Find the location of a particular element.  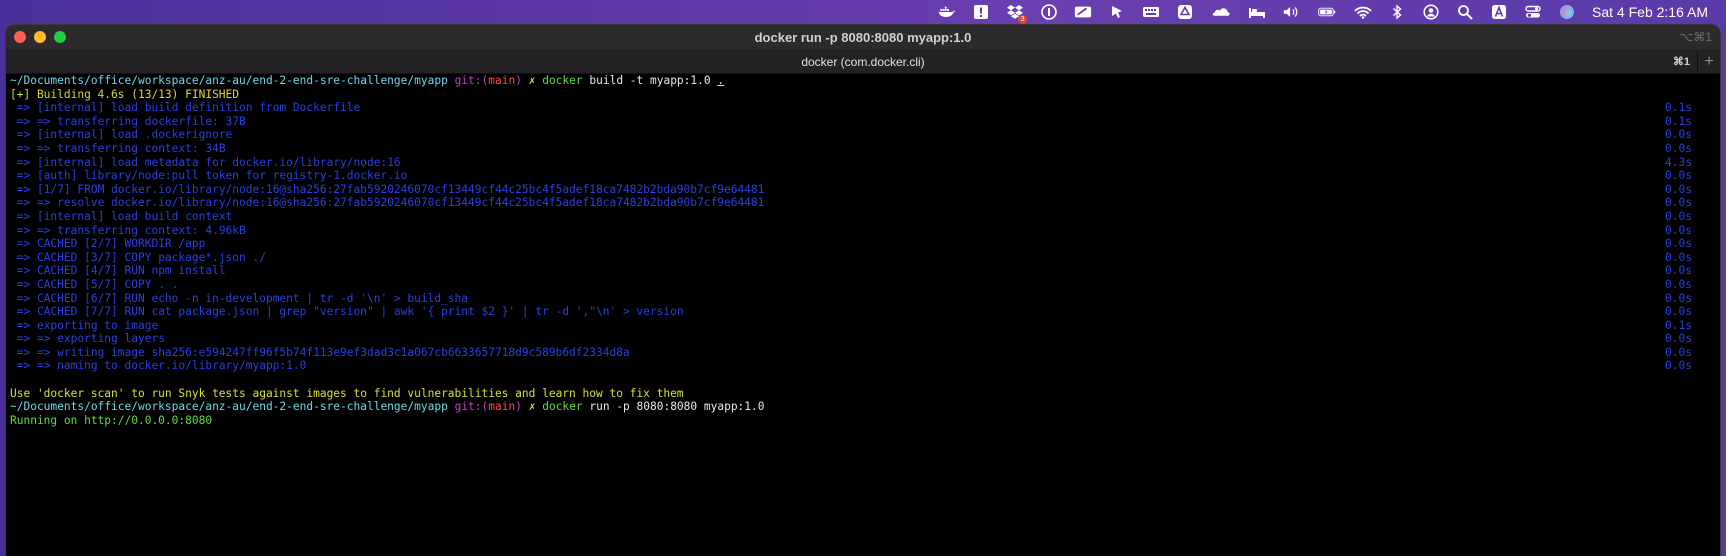

control-center-icon is located at coordinates (1533, 12).